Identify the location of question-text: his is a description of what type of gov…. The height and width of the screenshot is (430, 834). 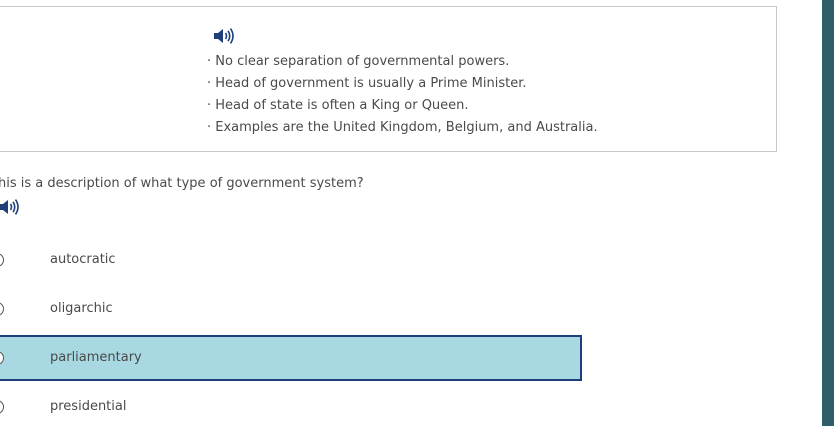
(182, 183).